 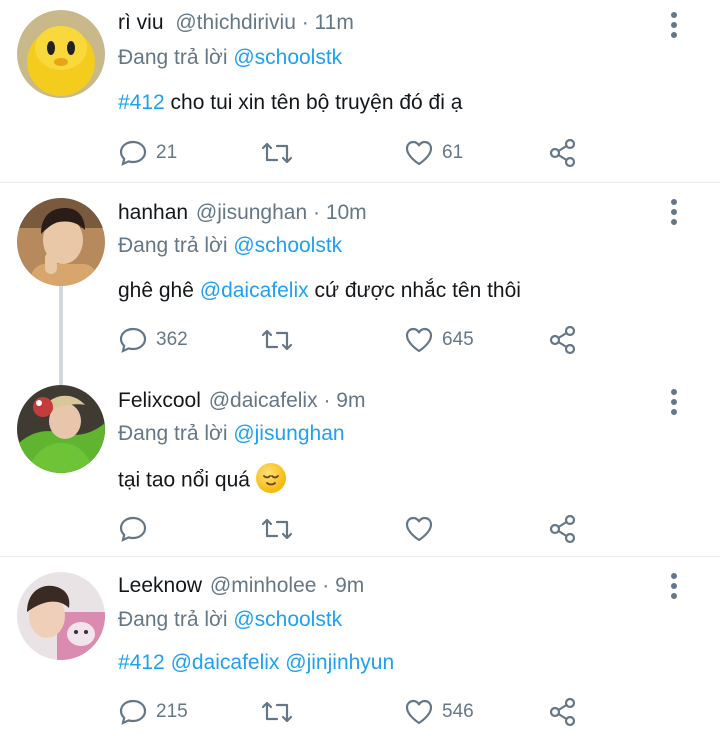 I want to click on tweet-header: hanhan @jisunghan · 10m, so click(x=242, y=213).